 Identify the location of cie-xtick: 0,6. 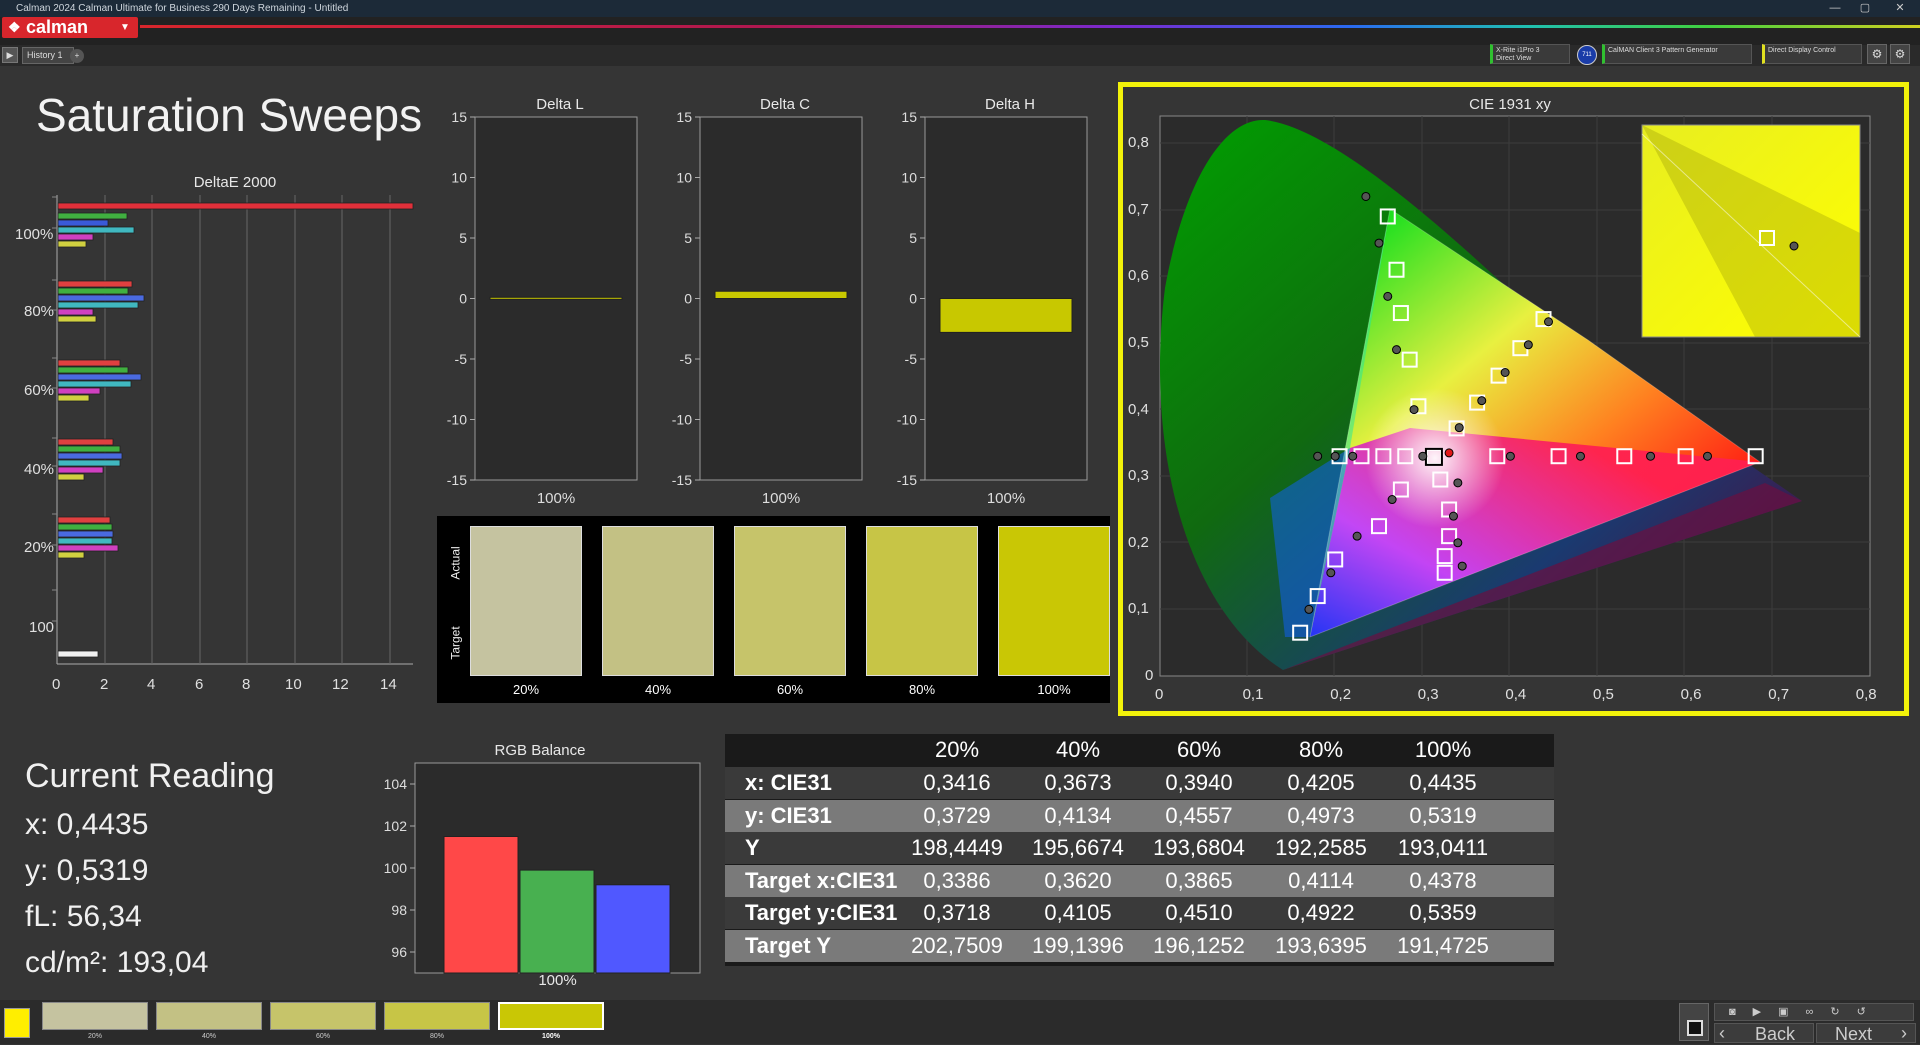
(1691, 694).